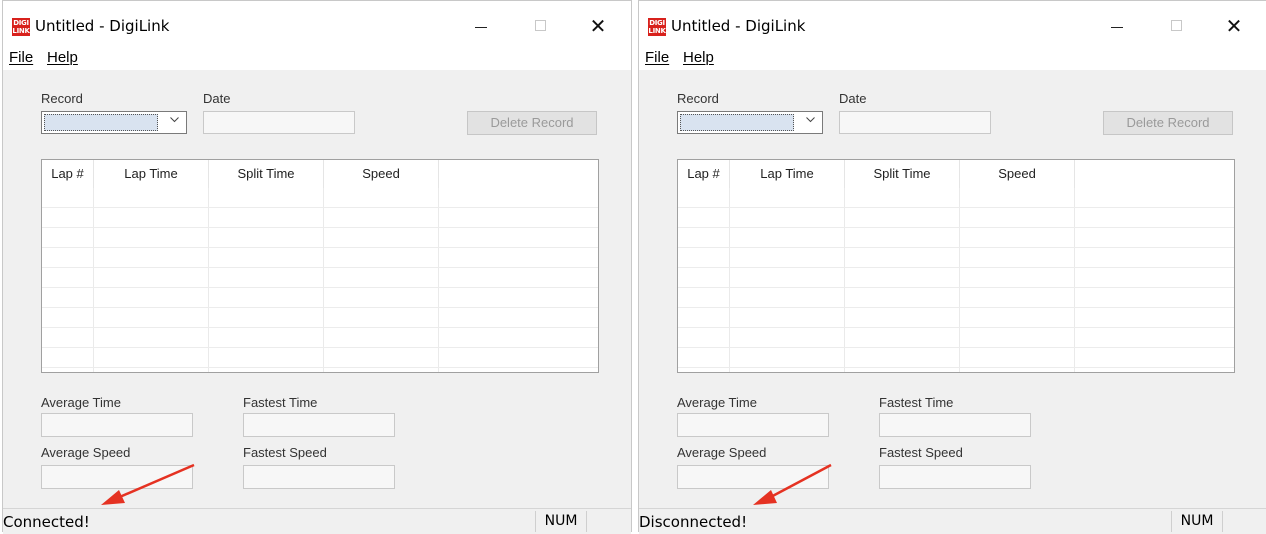 The width and height of the screenshot is (1266, 534). What do you see at coordinates (693, 522) in the screenshot?
I see `connection-status: Disconnected!` at bounding box center [693, 522].